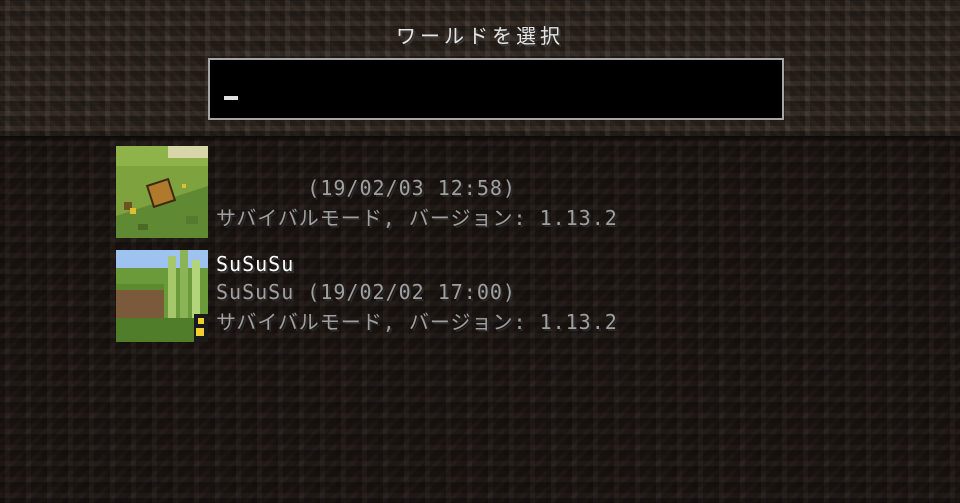  I want to click on world-1-preview-image, so click(162, 192).